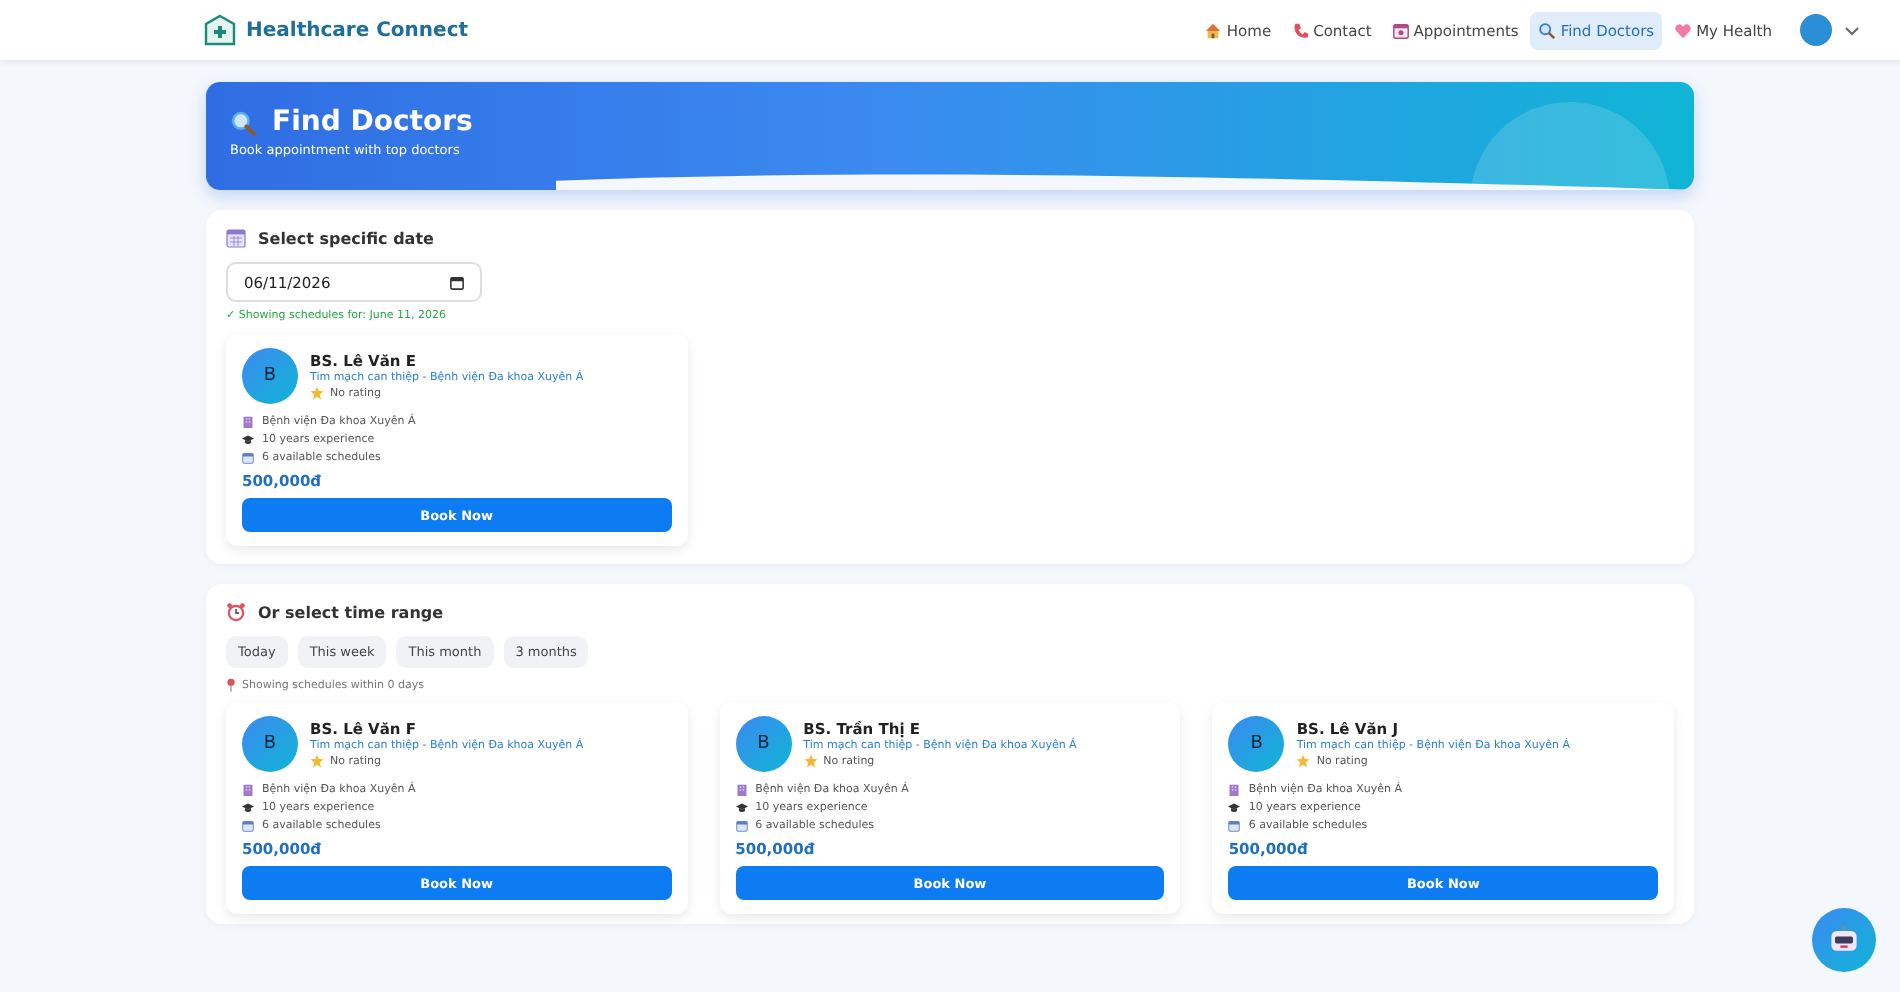 This screenshot has height=992, width=1900. What do you see at coordinates (1844, 940) in the screenshot?
I see `chatbot-button` at bounding box center [1844, 940].